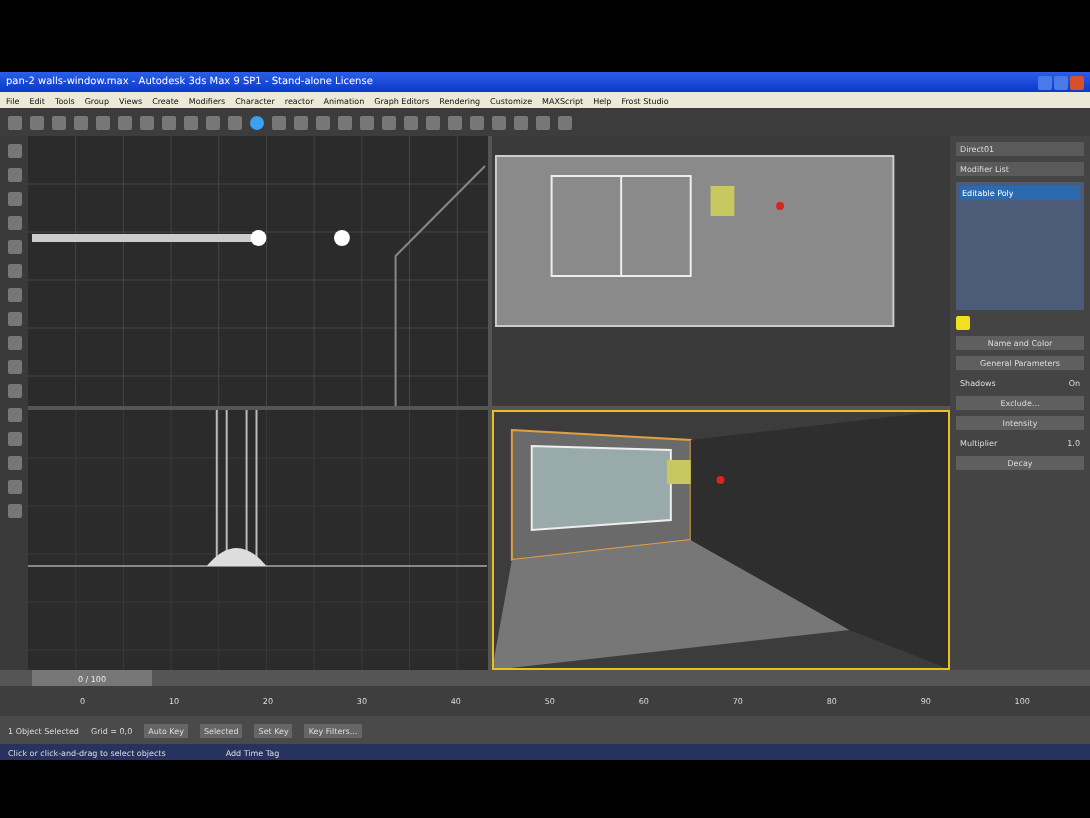 This screenshot has height=818, width=1090. What do you see at coordinates (963, 323) in the screenshot?
I see `color-swatch` at bounding box center [963, 323].